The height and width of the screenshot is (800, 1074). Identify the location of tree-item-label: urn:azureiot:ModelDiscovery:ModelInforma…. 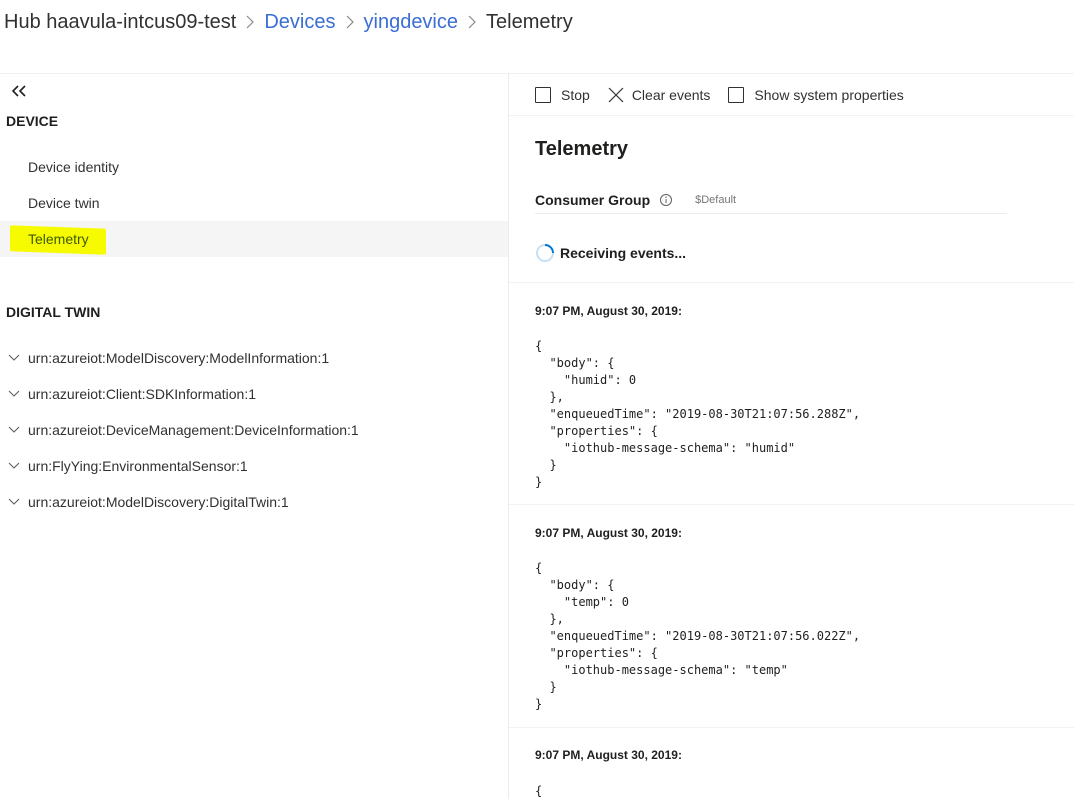
(179, 358).